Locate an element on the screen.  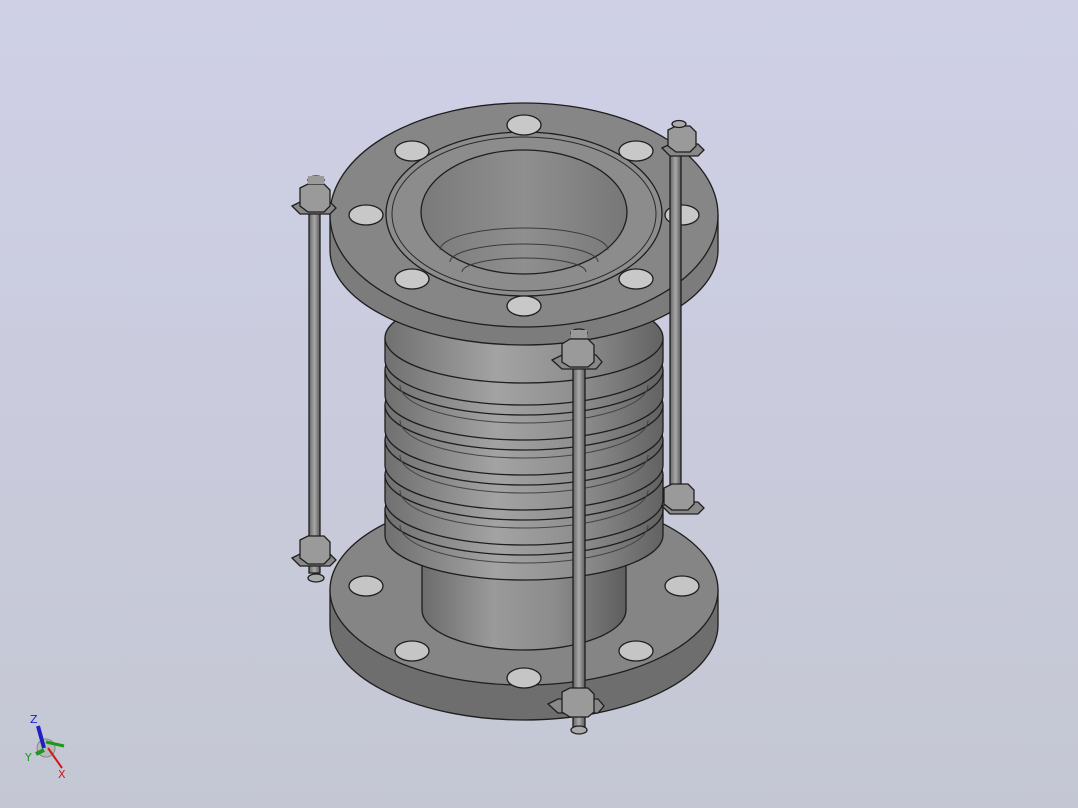
top-flange is located at coordinates (524, 224).